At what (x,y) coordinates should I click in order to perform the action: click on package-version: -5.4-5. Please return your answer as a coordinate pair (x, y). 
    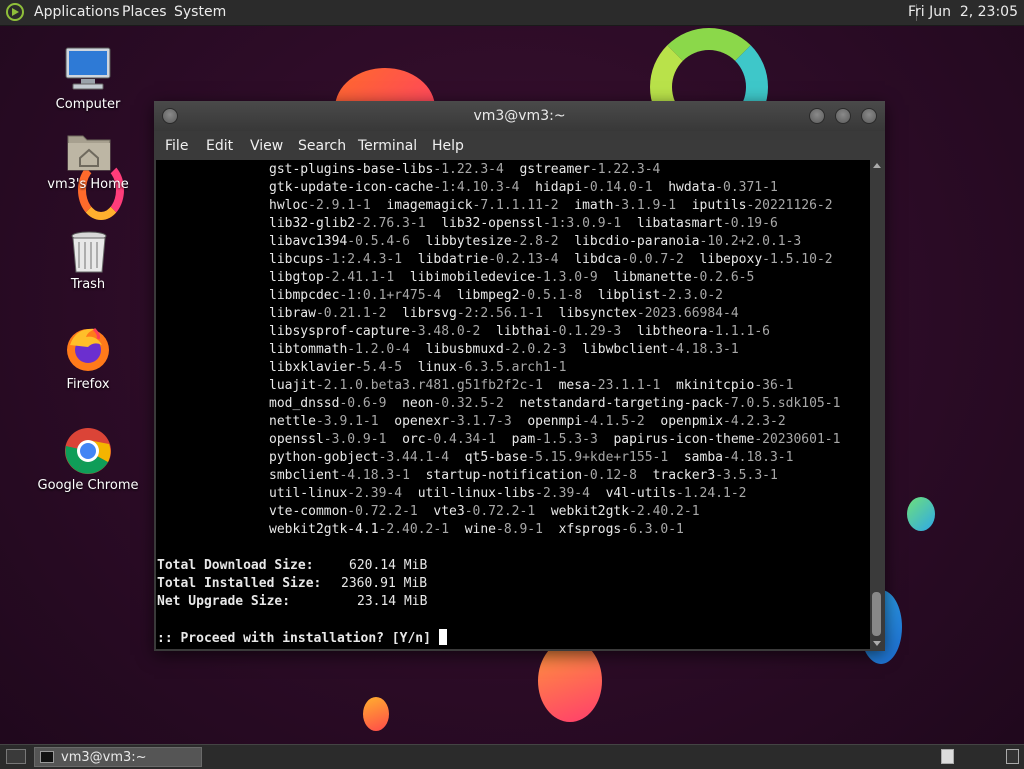
    Looking at the image, I should click on (379, 367).